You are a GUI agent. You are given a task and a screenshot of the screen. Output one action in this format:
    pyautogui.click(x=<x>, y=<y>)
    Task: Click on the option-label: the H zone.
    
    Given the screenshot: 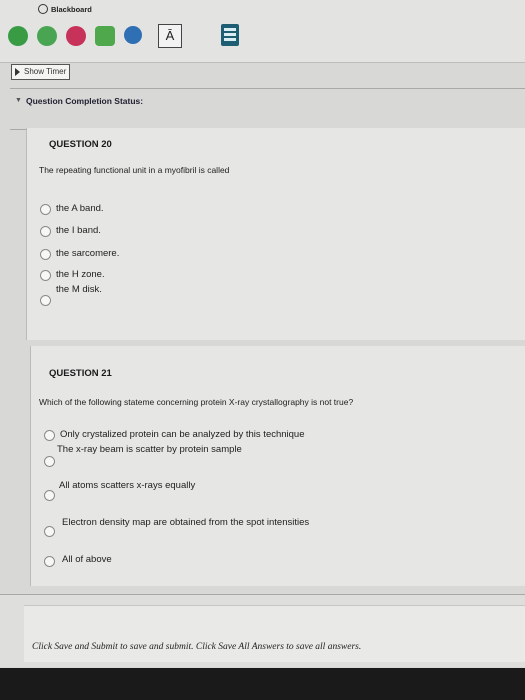 What is the action you would take?
    pyautogui.click(x=80, y=274)
    